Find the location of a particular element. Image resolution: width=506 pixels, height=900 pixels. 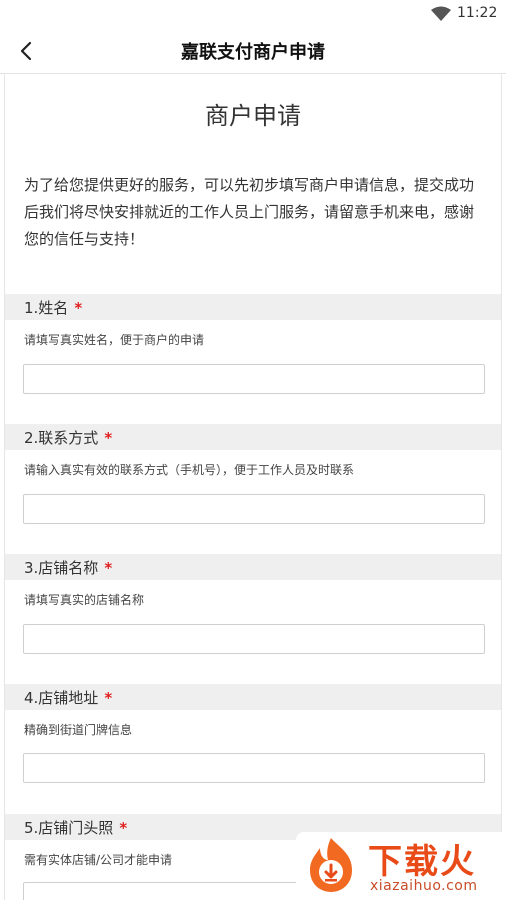

status-time: 11:22 is located at coordinates (477, 13).